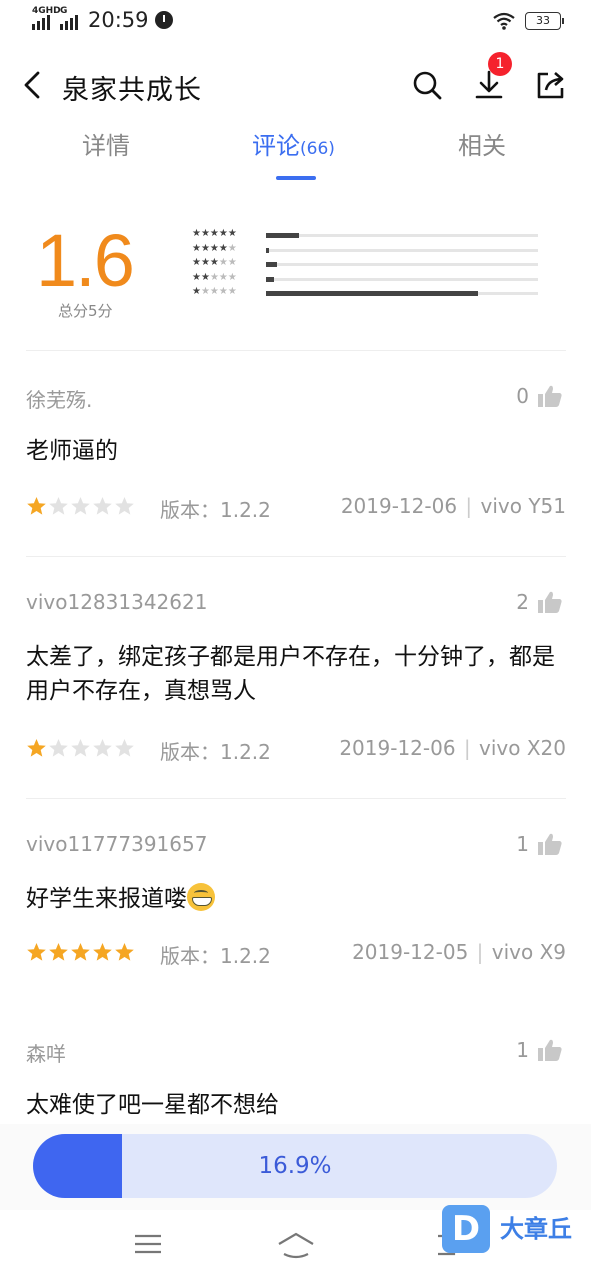  Describe the element at coordinates (296, 178) in the screenshot. I see `tab-indicator` at that location.